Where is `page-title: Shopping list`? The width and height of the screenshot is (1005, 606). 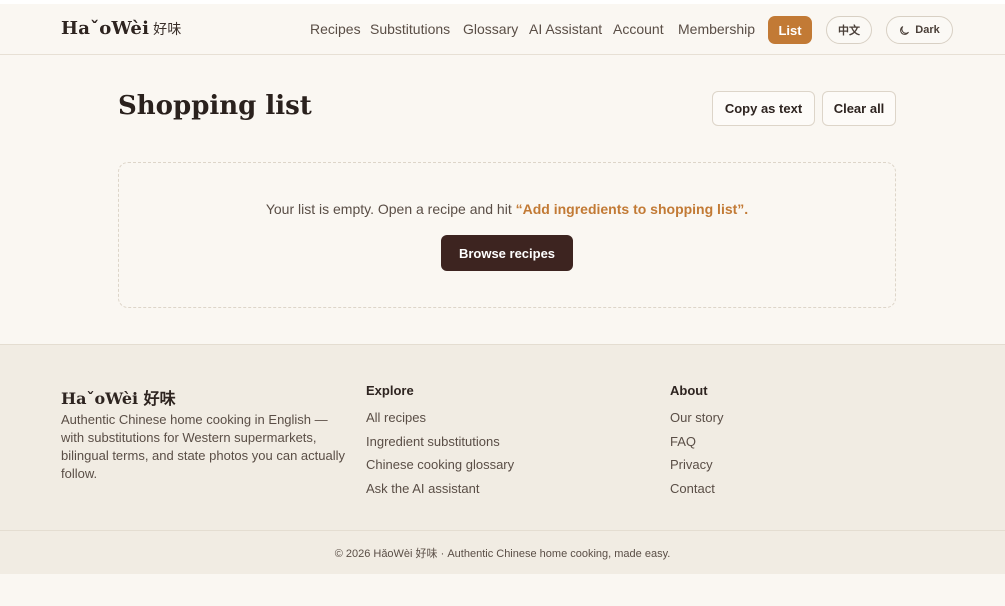
page-title: Shopping list is located at coordinates (215, 106).